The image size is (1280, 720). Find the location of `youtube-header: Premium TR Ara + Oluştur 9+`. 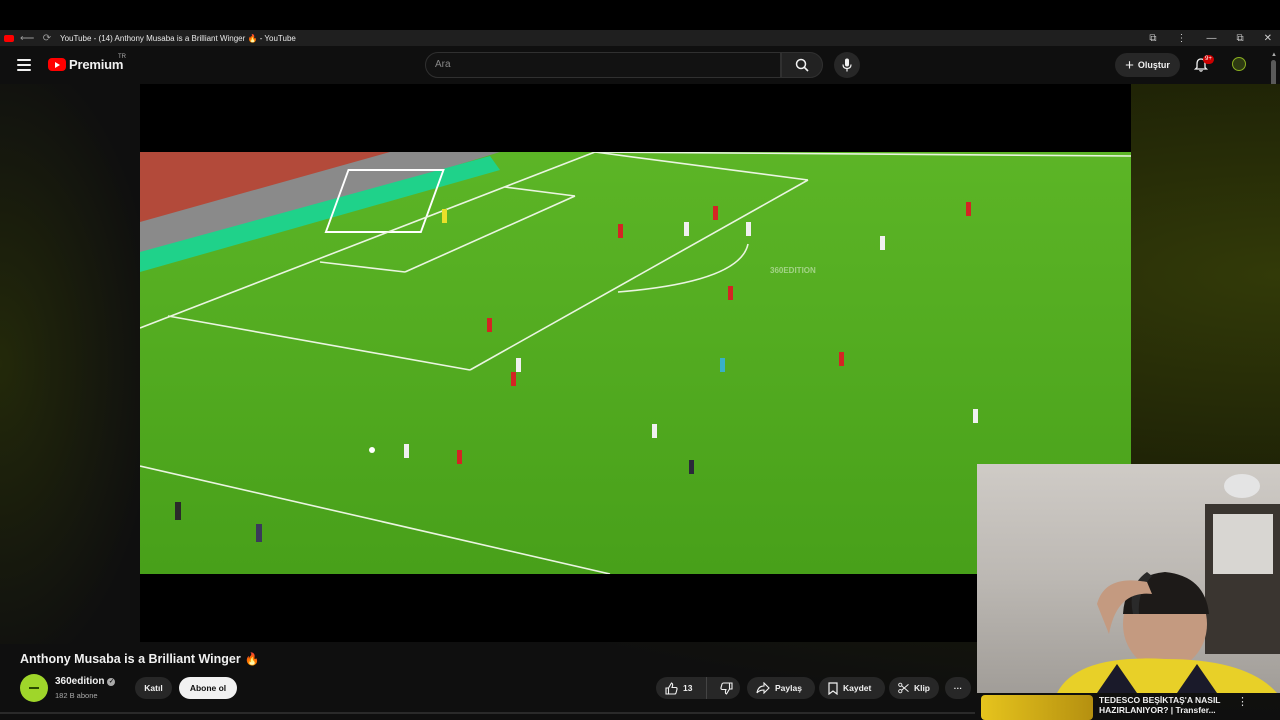

youtube-header: Premium TR Ara + Oluştur 9+ is located at coordinates (640, 65).